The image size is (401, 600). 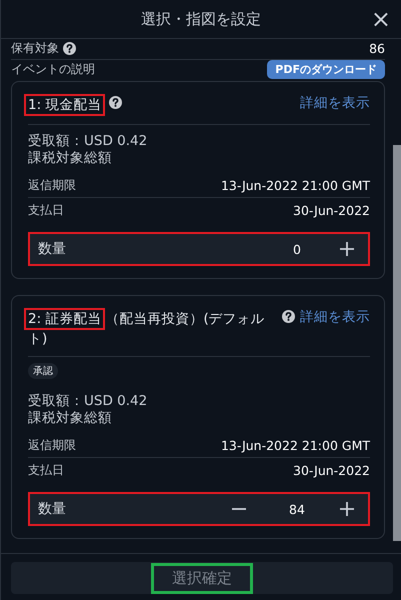 I want to click on scrollbar, so click(x=397, y=343).